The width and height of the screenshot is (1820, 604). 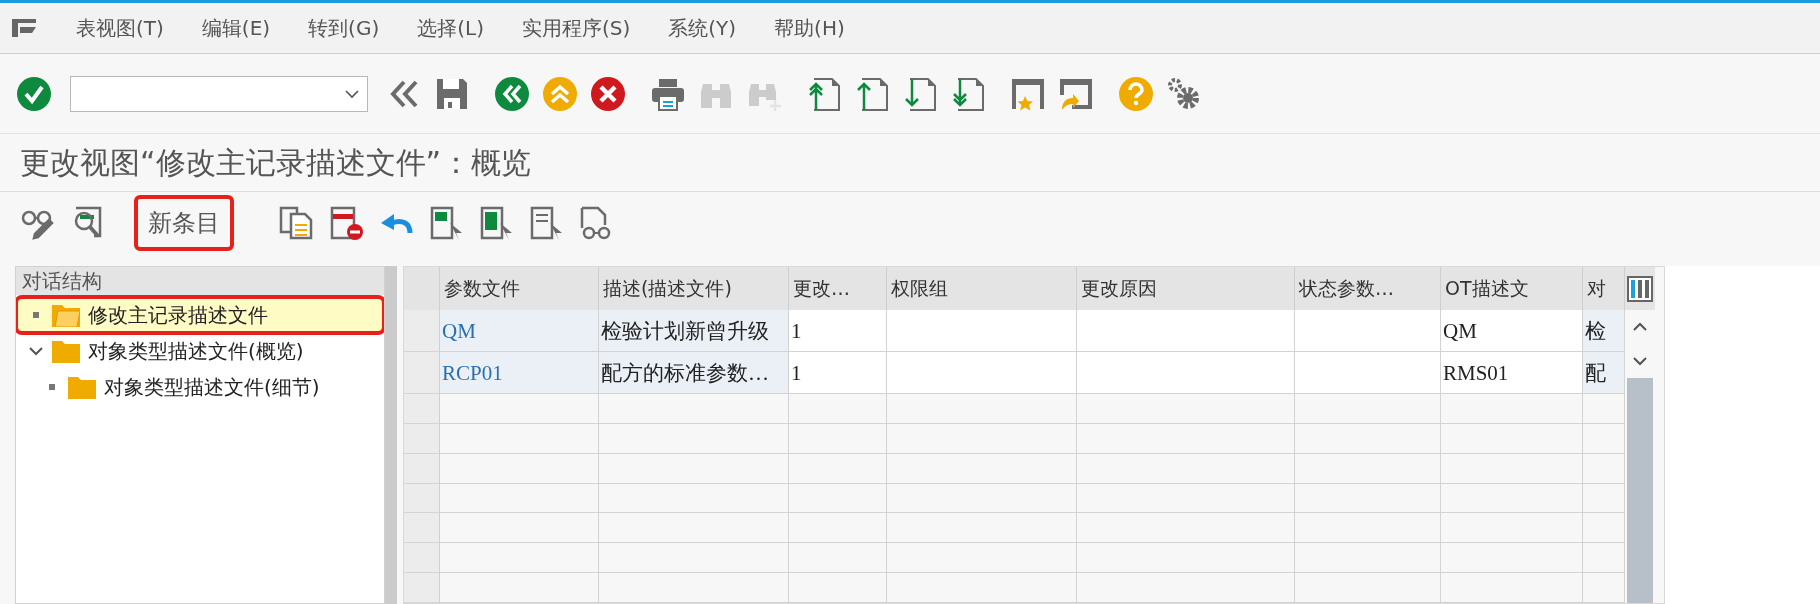 I want to click on tree-item: 对象类型描述文件(概览), so click(x=200, y=351).